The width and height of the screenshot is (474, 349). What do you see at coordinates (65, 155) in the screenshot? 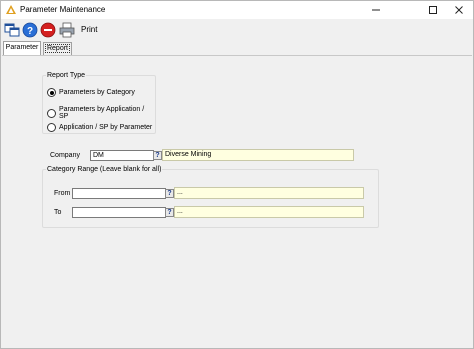
I see `company-label: Company` at bounding box center [65, 155].